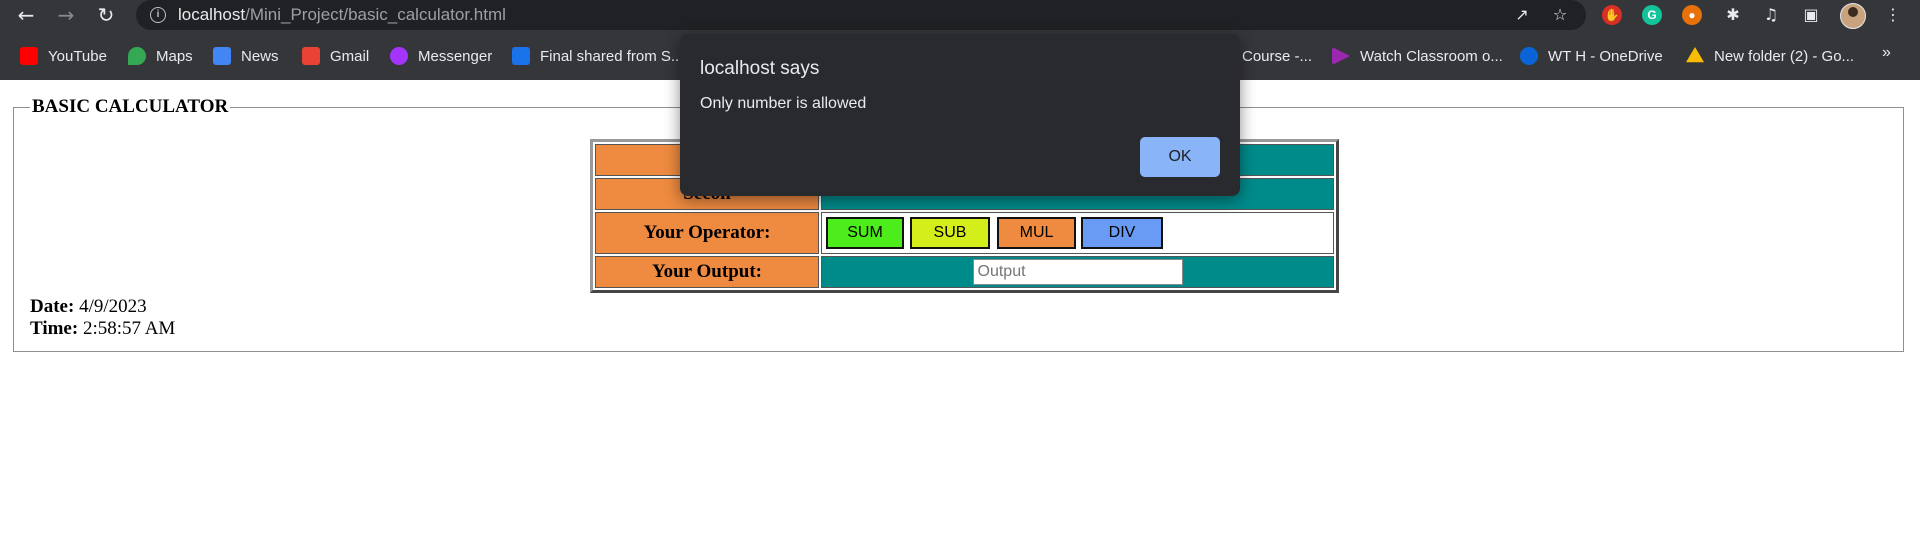  What do you see at coordinates (1605, 56) in the screenshot?
I see `bookmark-label: WT H - OneDrive` at bounding box center [1605, 56].